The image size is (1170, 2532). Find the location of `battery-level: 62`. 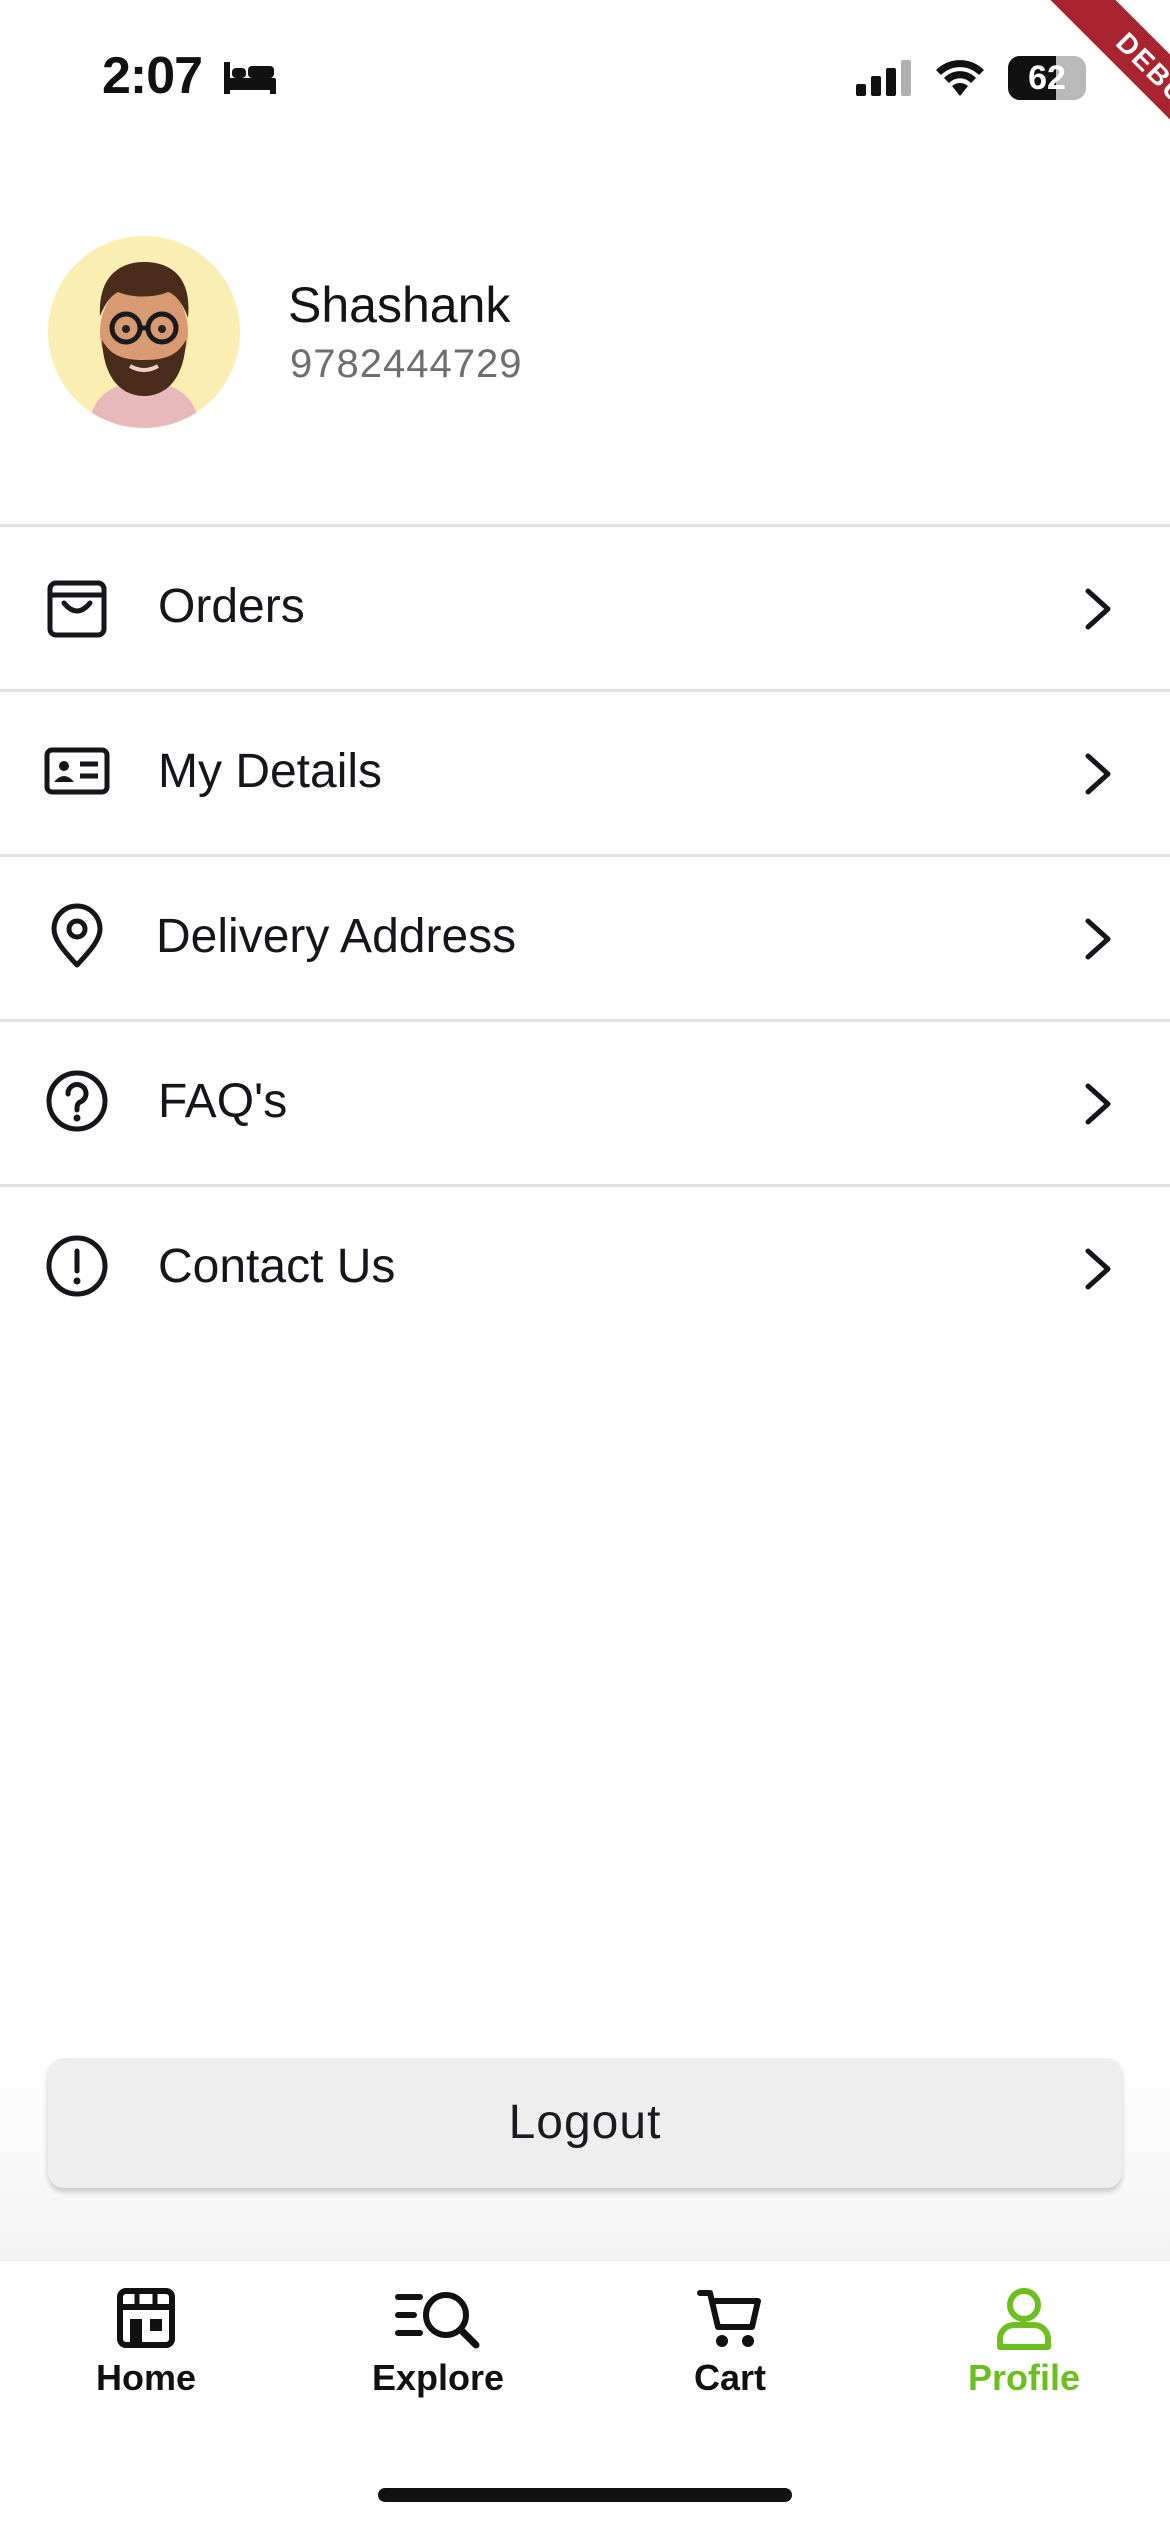

battery-level: 62 is located at coordinates (1047, 78).